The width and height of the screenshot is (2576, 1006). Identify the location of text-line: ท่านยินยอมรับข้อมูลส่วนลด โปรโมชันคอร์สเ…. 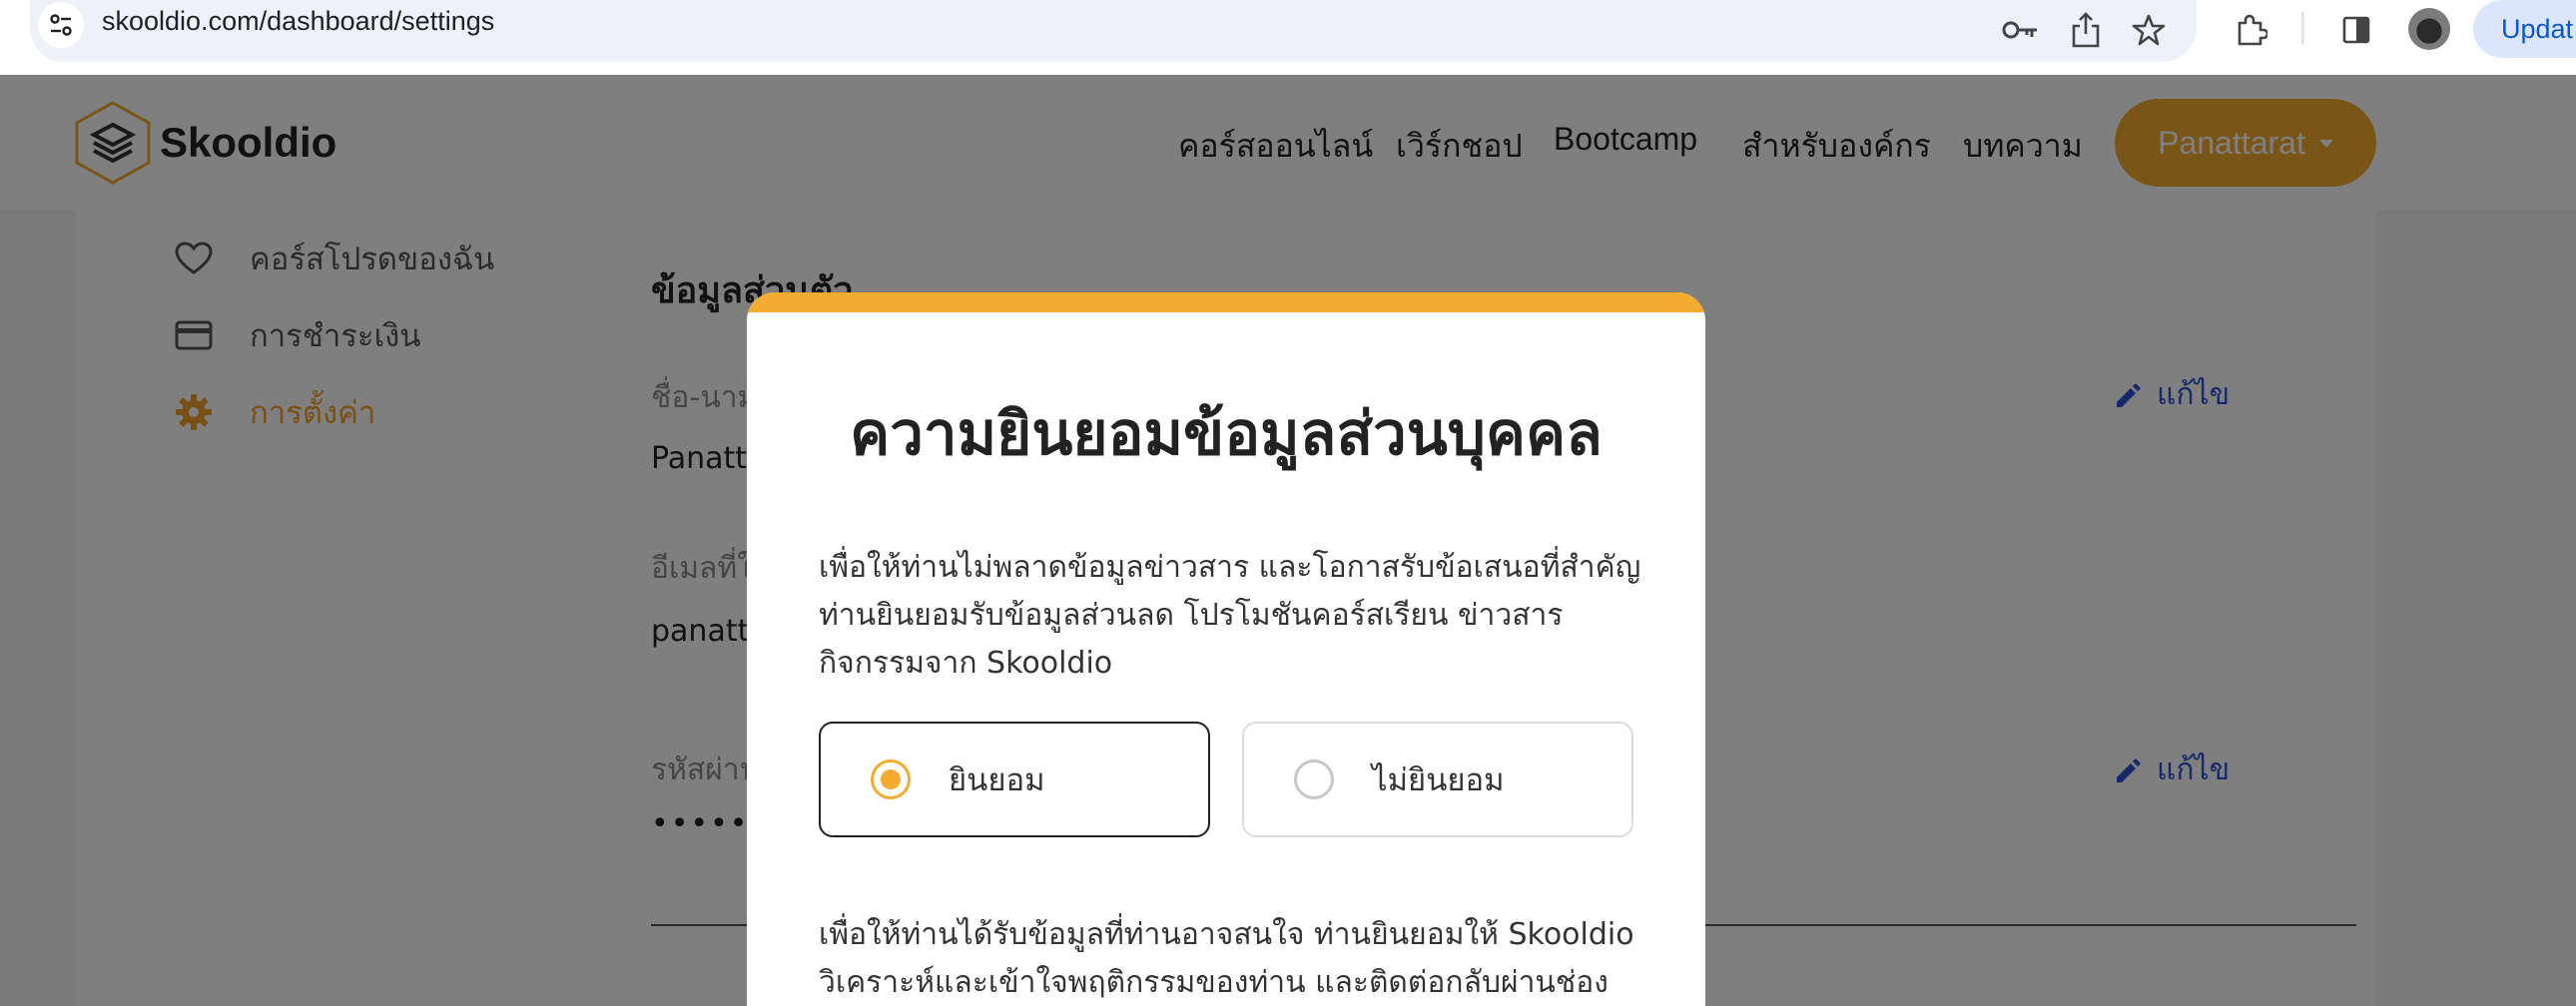
(1191, 615).